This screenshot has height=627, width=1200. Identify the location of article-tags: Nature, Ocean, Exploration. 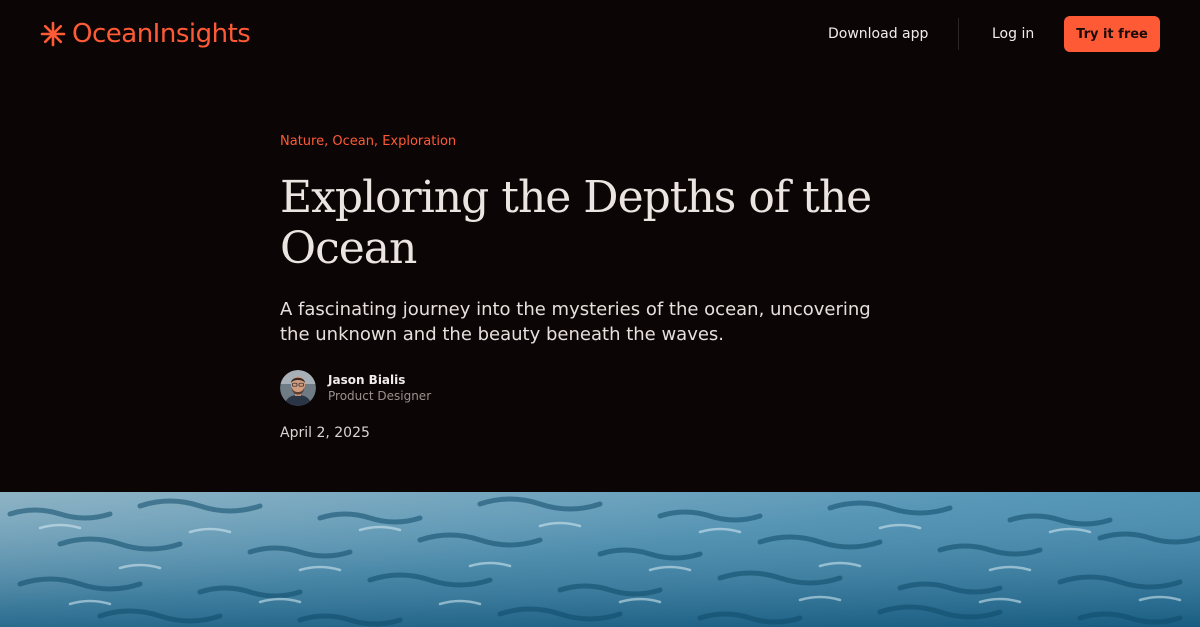
(368, 142).